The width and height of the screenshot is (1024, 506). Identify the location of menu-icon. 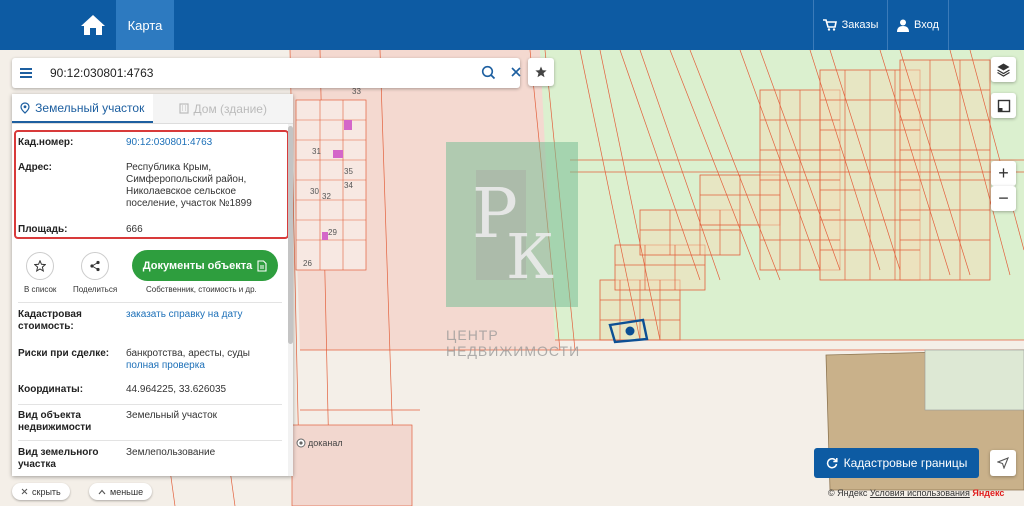
(26, 73).